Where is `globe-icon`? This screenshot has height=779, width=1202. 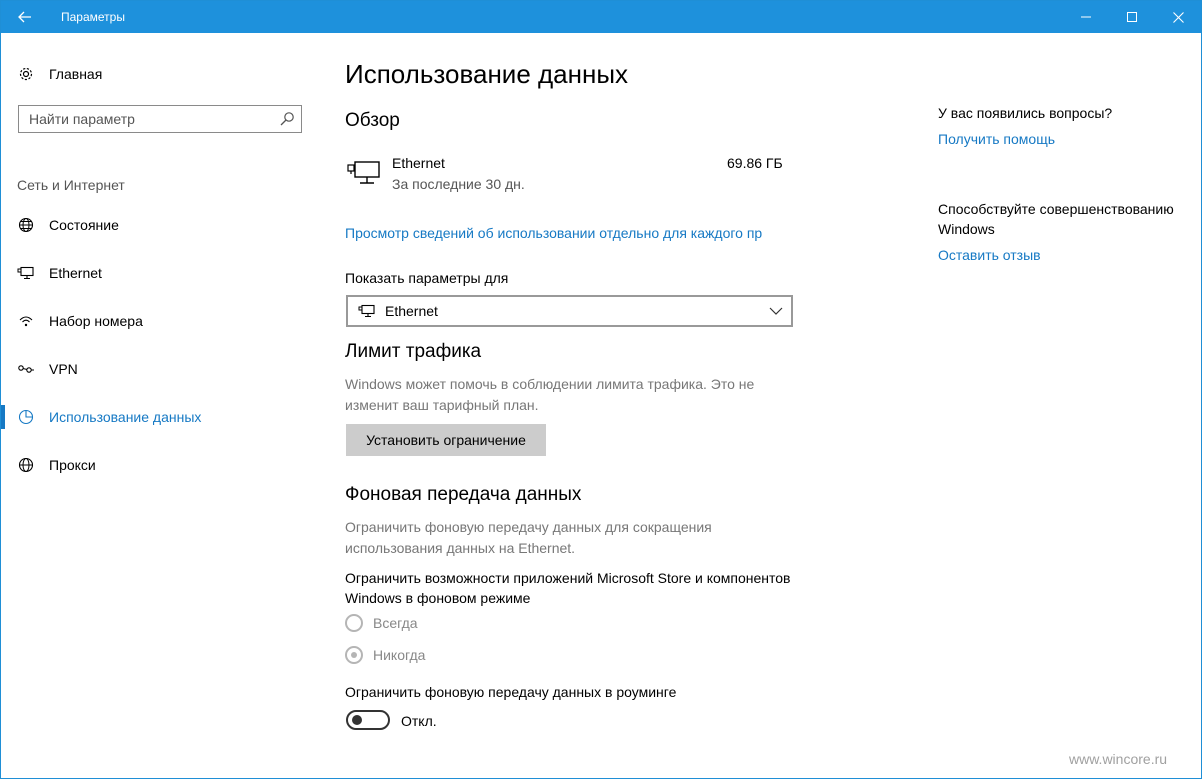
globe-icon is located at coordinates (26, 465).